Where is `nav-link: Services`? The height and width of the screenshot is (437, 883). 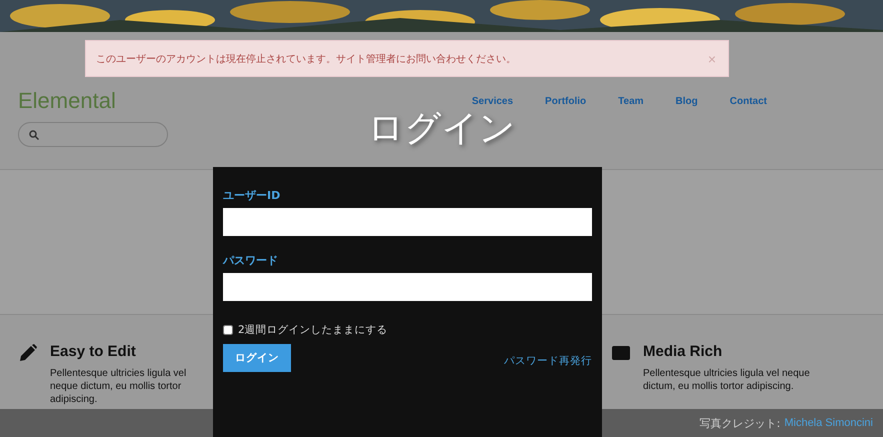 nav-link: Services is located at coordinates (493, 101).